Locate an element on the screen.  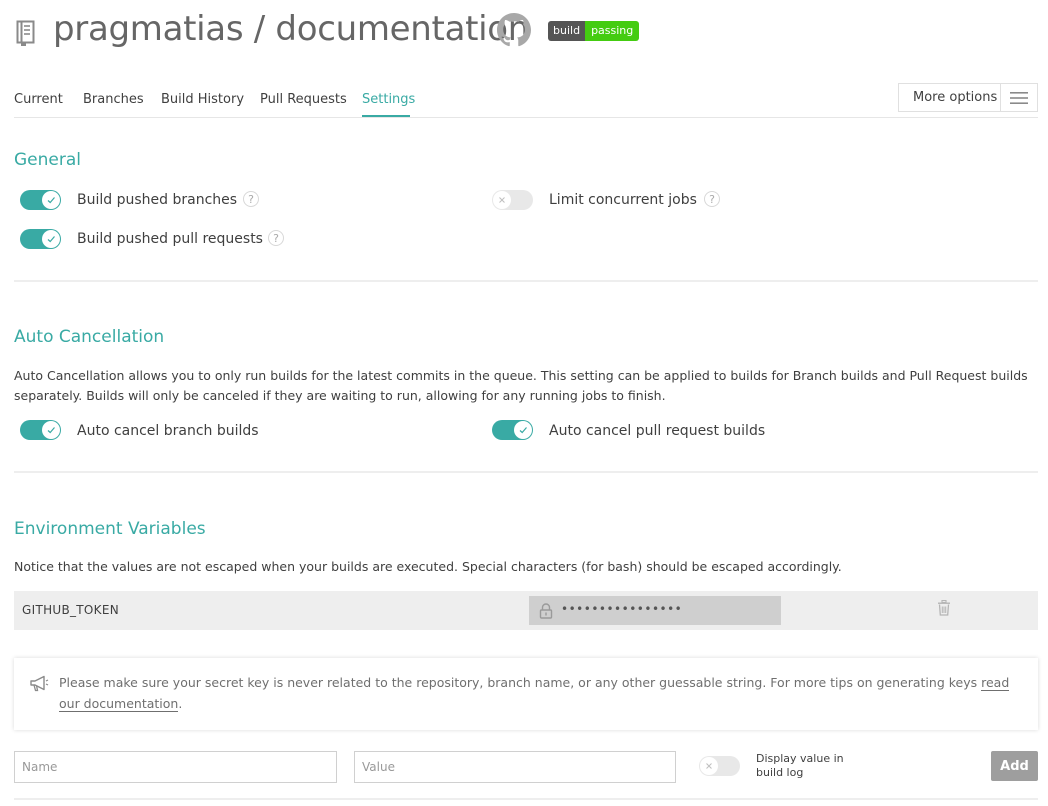
env-var-row is located at coordinates (526, 610).